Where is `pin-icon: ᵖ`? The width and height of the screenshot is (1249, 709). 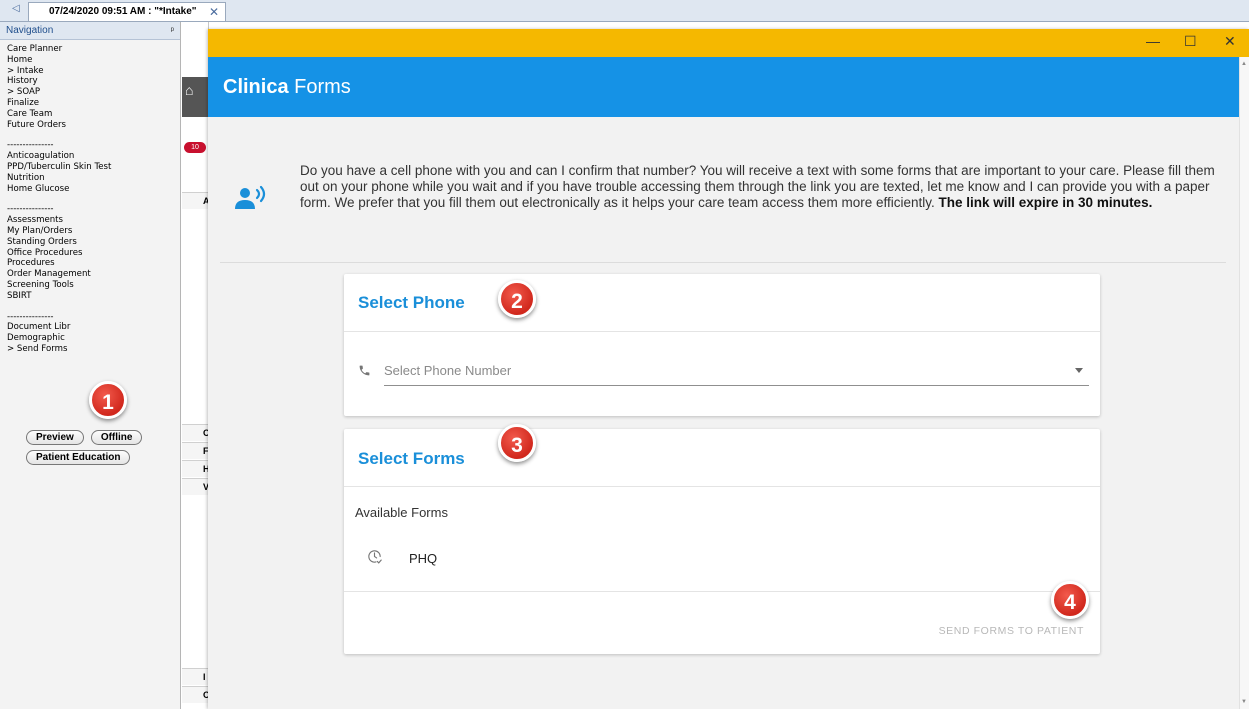
pin-icon: ᵖ is located at coordinates (172, 30).